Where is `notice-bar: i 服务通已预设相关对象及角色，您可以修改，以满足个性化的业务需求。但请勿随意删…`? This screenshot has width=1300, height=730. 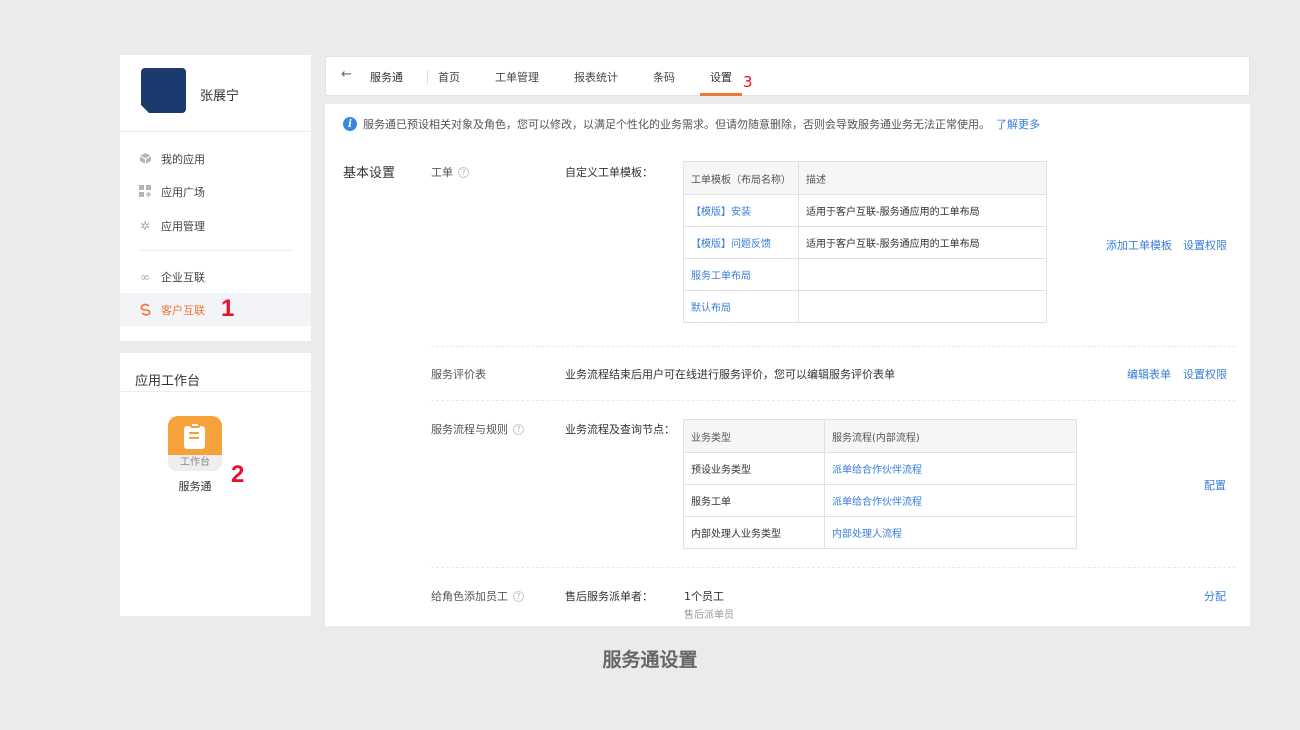 notice-bar: i 服务通已预设相关对象及角色，您可以修改，以满足个性化的业务需求。但请勿随意删… is located at coordinates (691, 124).